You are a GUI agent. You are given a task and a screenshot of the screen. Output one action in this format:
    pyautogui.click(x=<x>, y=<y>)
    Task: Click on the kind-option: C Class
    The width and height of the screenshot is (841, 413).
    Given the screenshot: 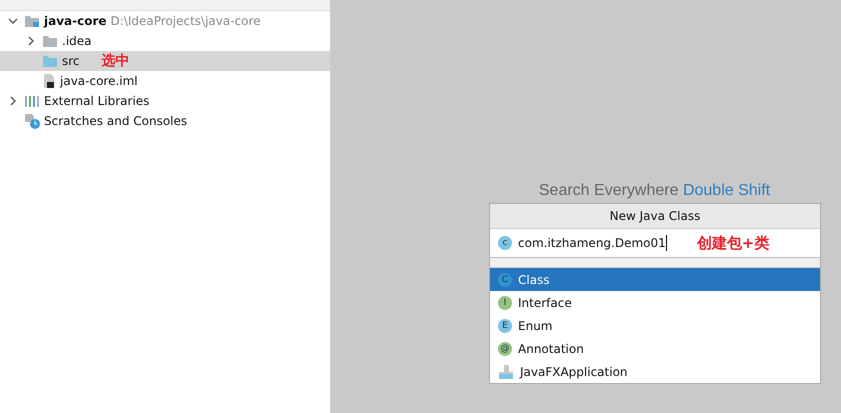 What is the action you would take?
    pyautogui.click(x=655, y=279)
    